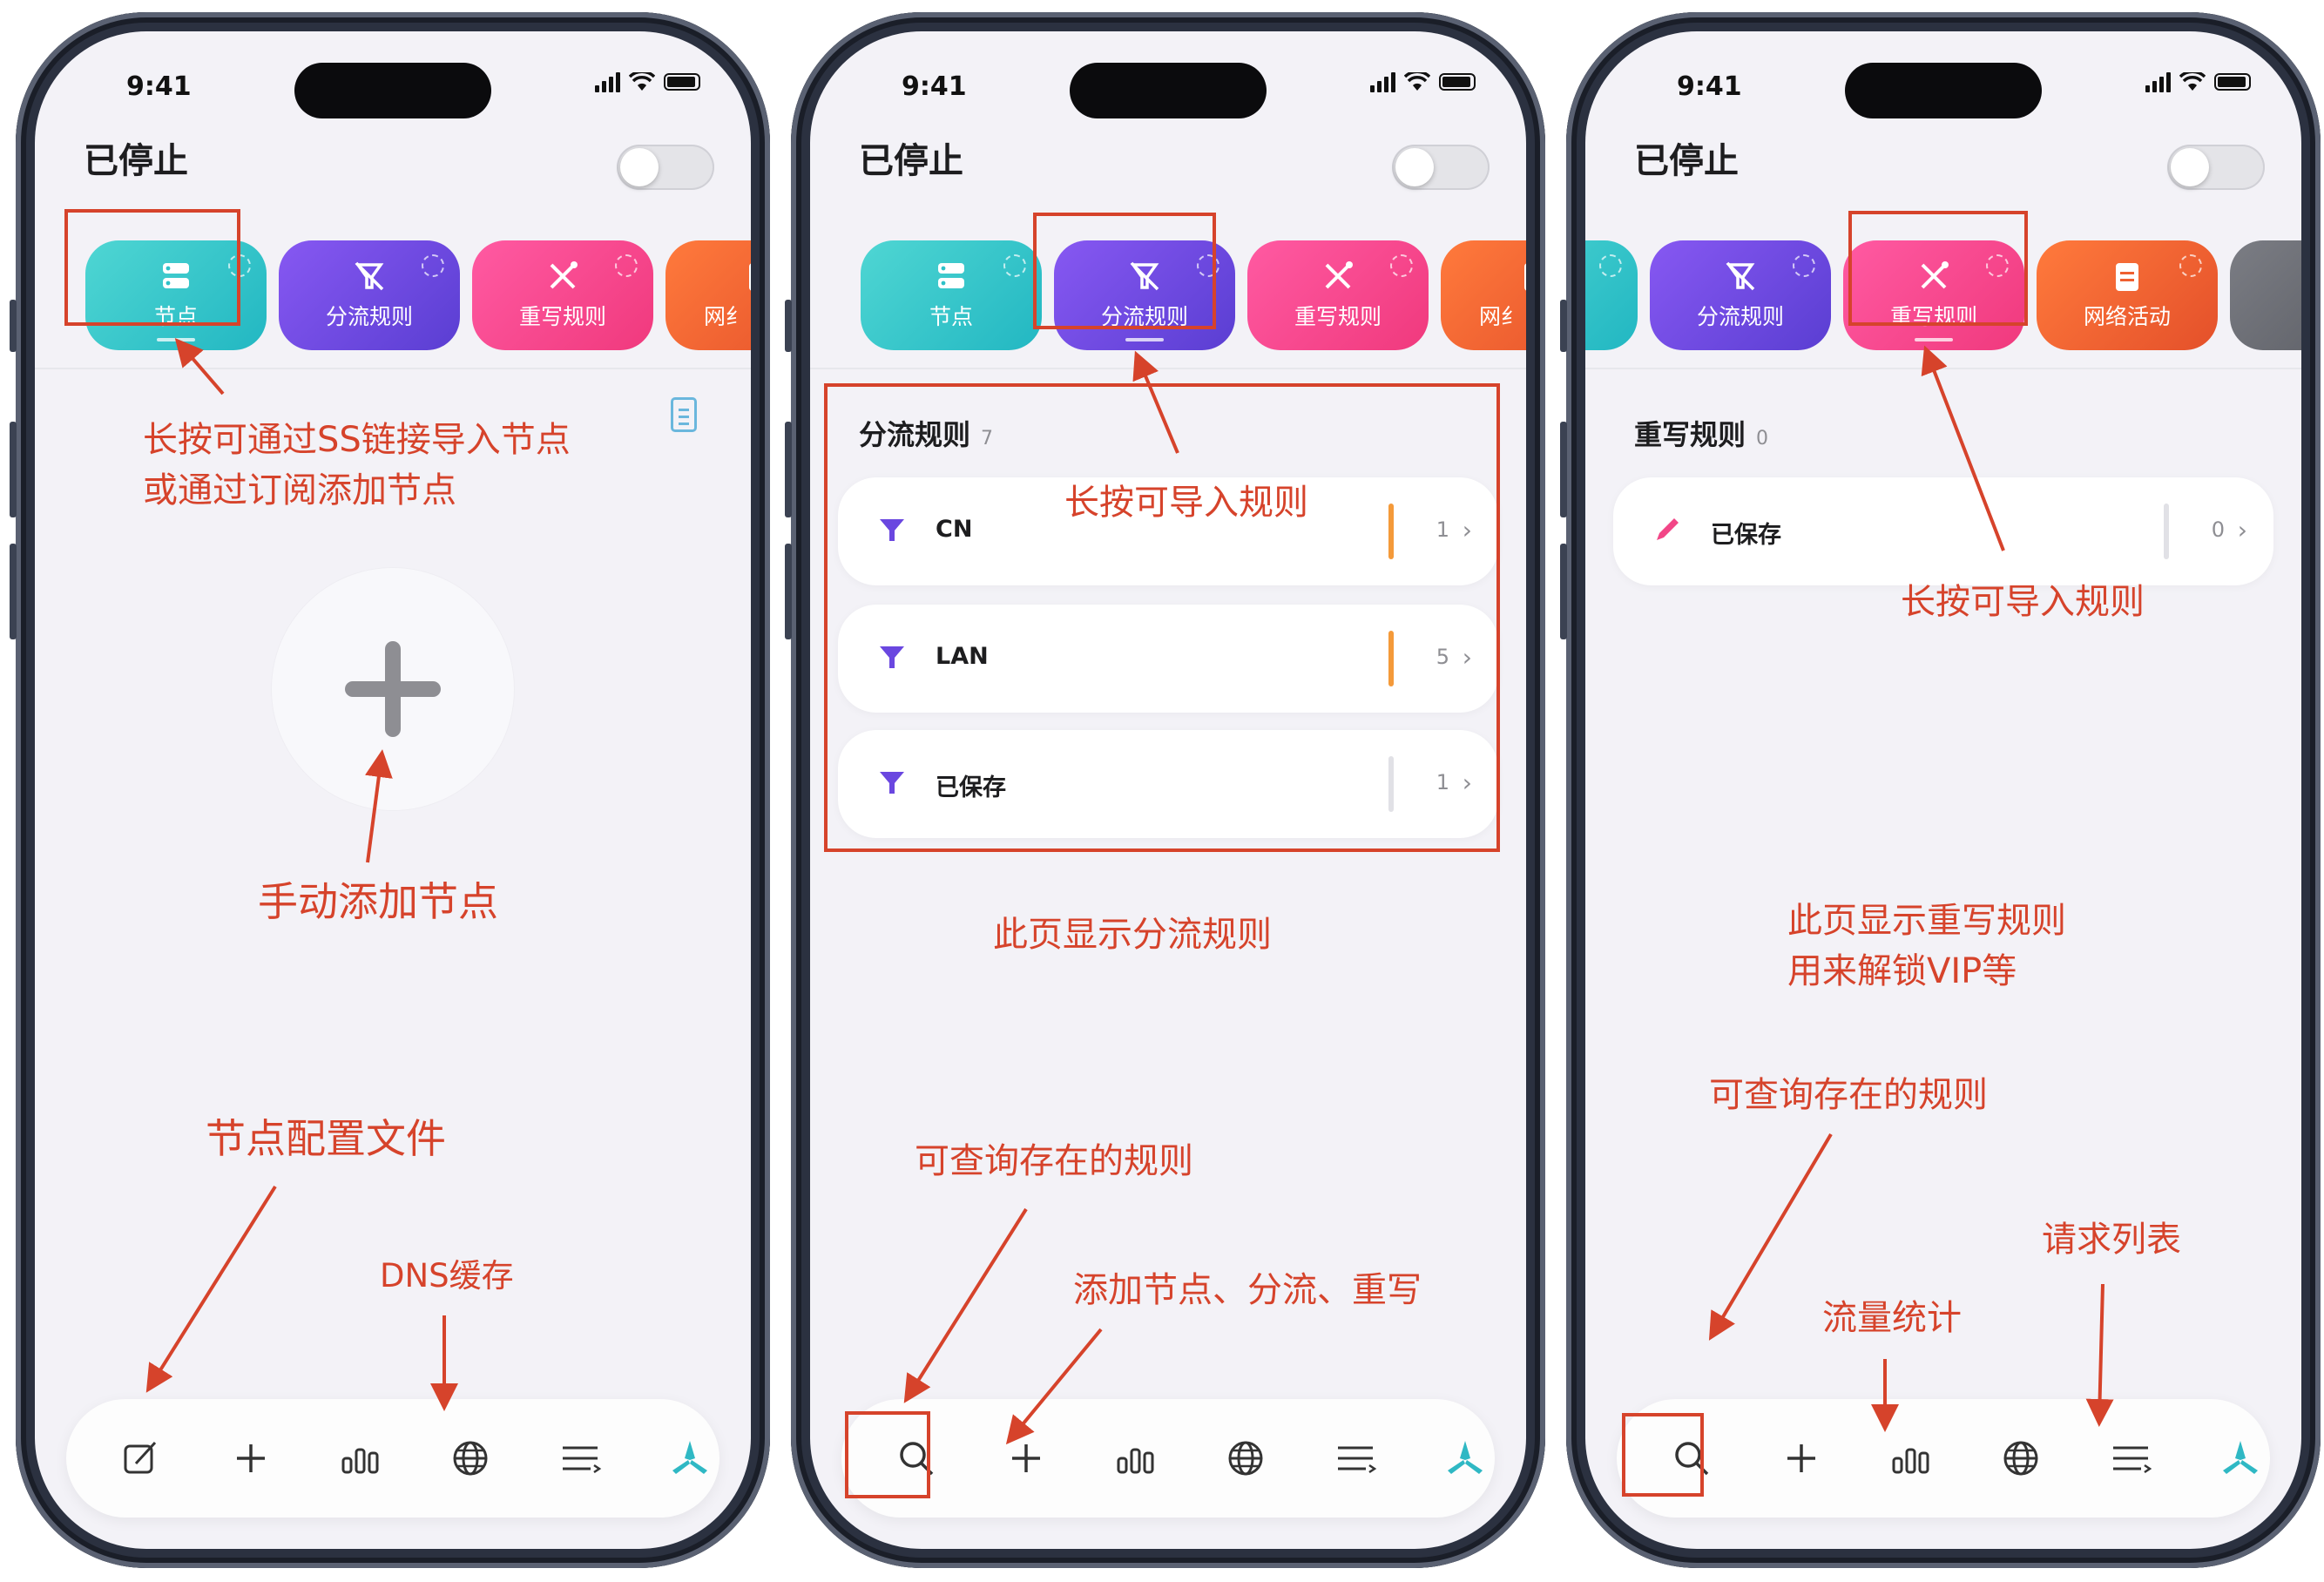 This screenshot has height=1582, width=2324. What do you see at coordinates (2127, 316) in the screenshot?
I see `tab-net-activity-label: 网络活动` at bounding box center [2127, 316].